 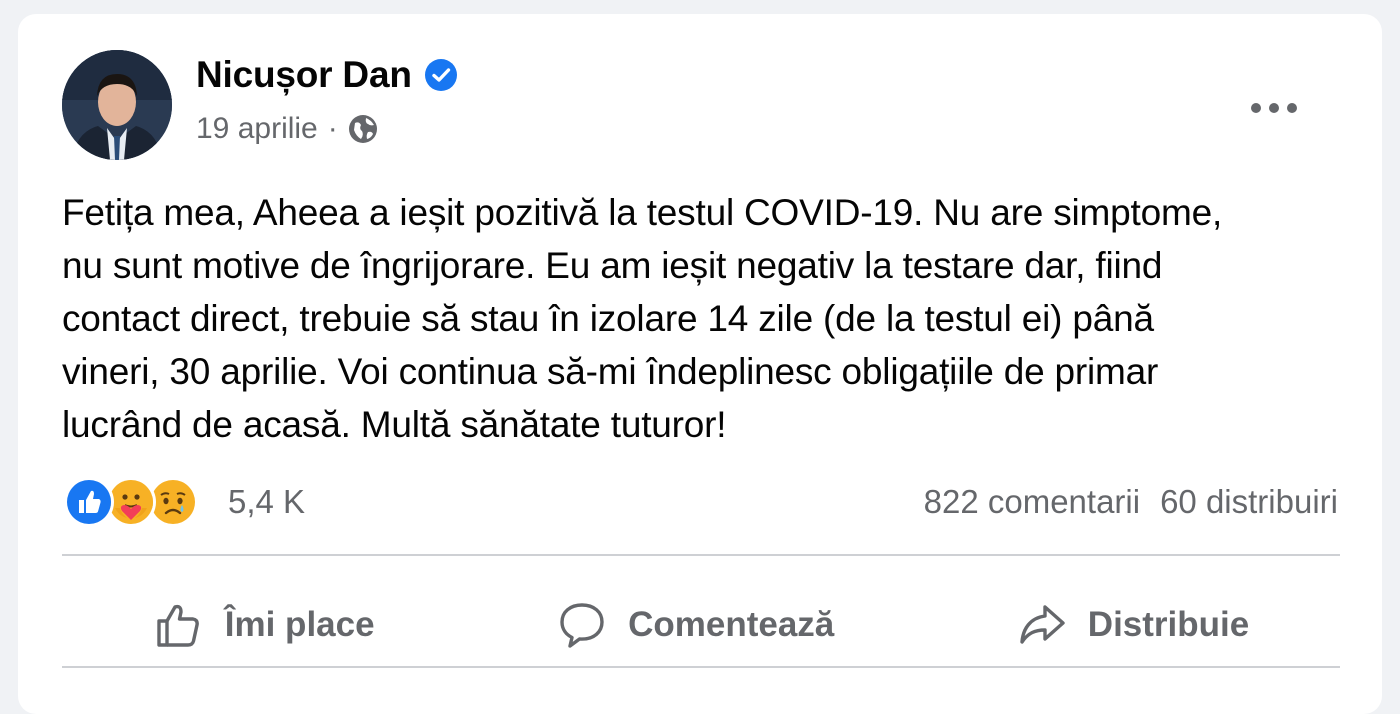 I want to click on engagement-counts: 822 comentarii 60 distribuiri, so click(x=1131, y=502).